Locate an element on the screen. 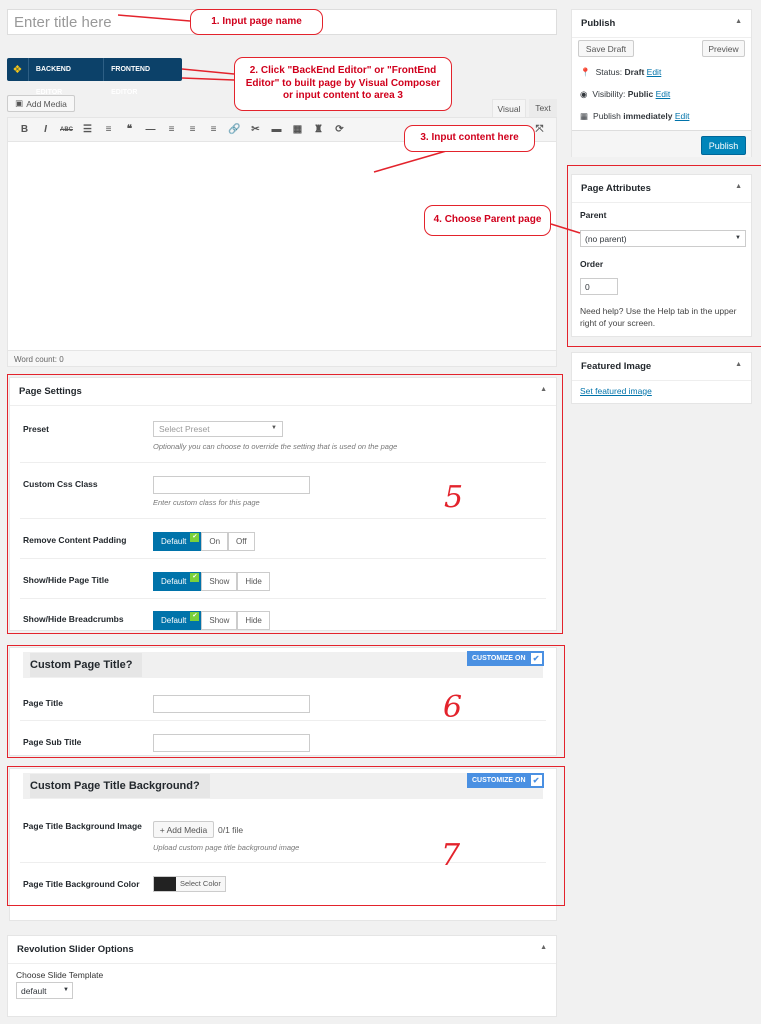  numbered-list-icon: ≡ is located at coordinates (108, 129).